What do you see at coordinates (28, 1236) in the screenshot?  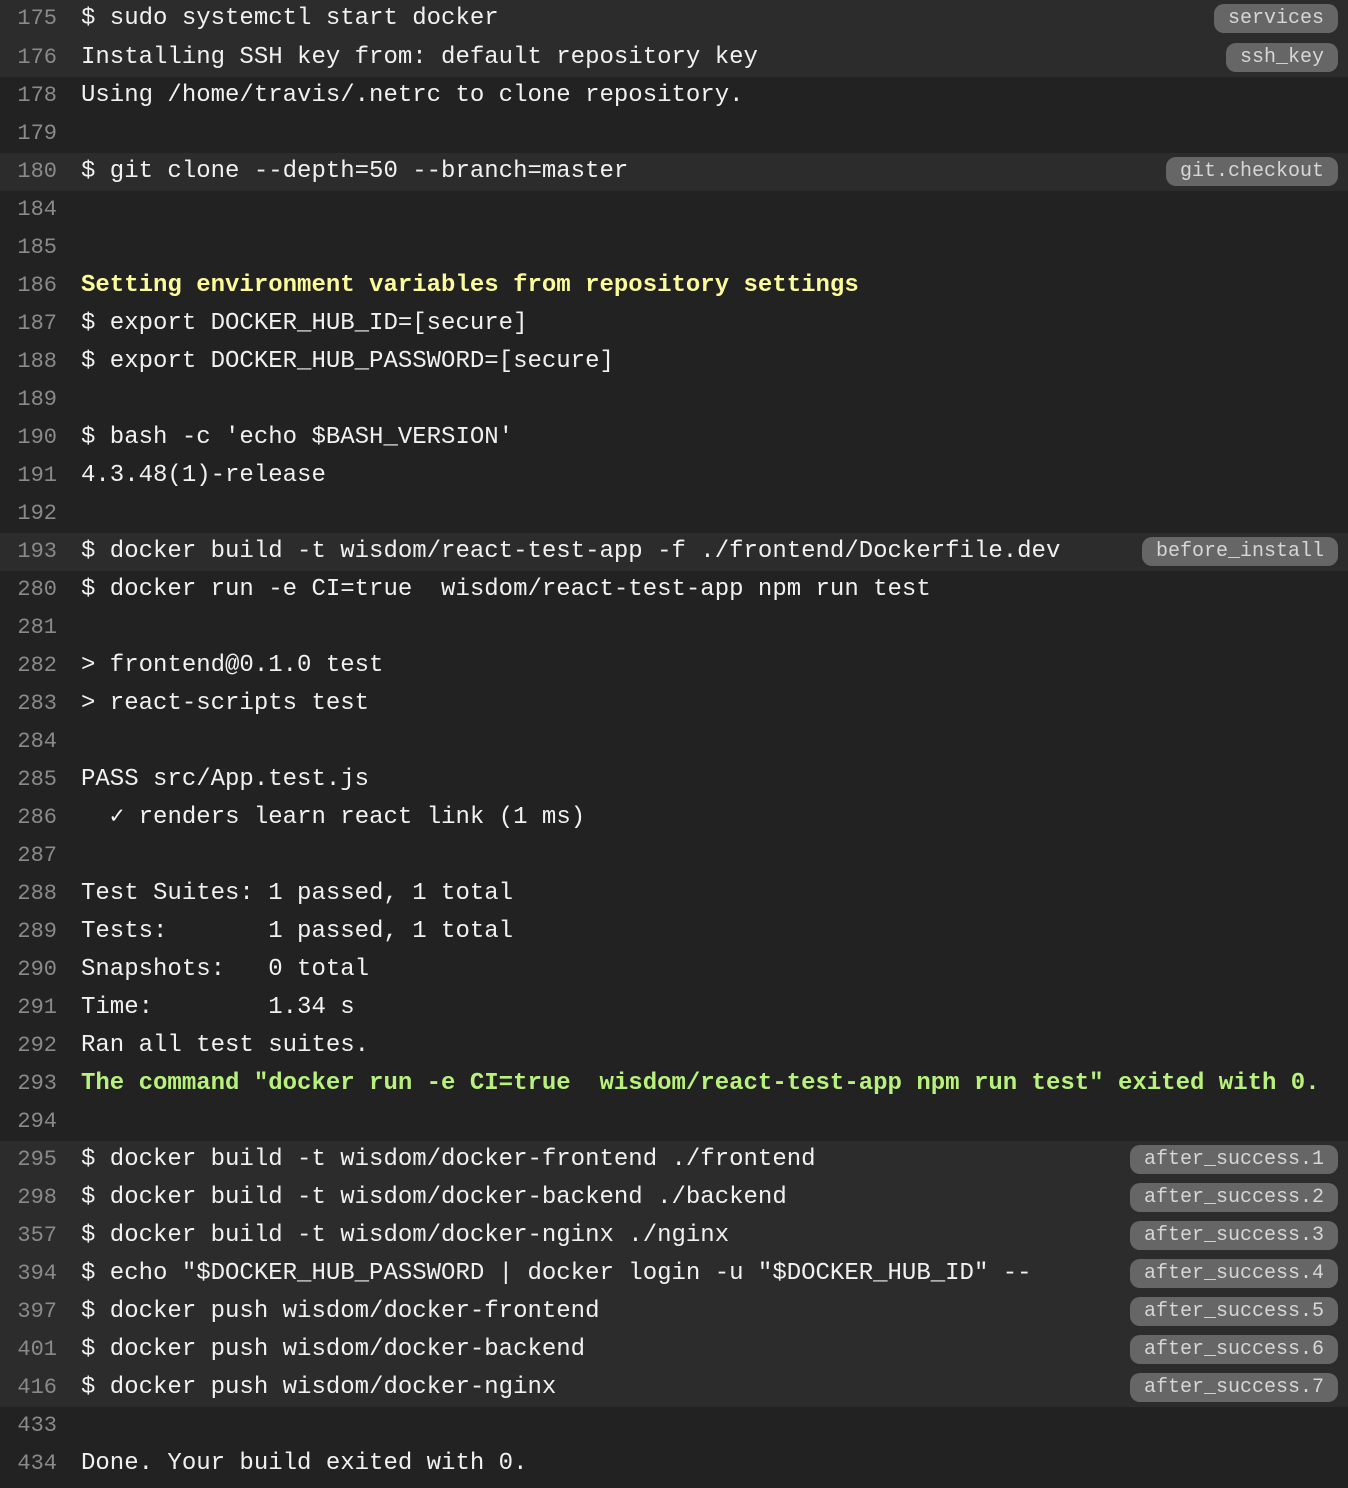 I see `line-number: 357` at bounding box center [28, 1236].